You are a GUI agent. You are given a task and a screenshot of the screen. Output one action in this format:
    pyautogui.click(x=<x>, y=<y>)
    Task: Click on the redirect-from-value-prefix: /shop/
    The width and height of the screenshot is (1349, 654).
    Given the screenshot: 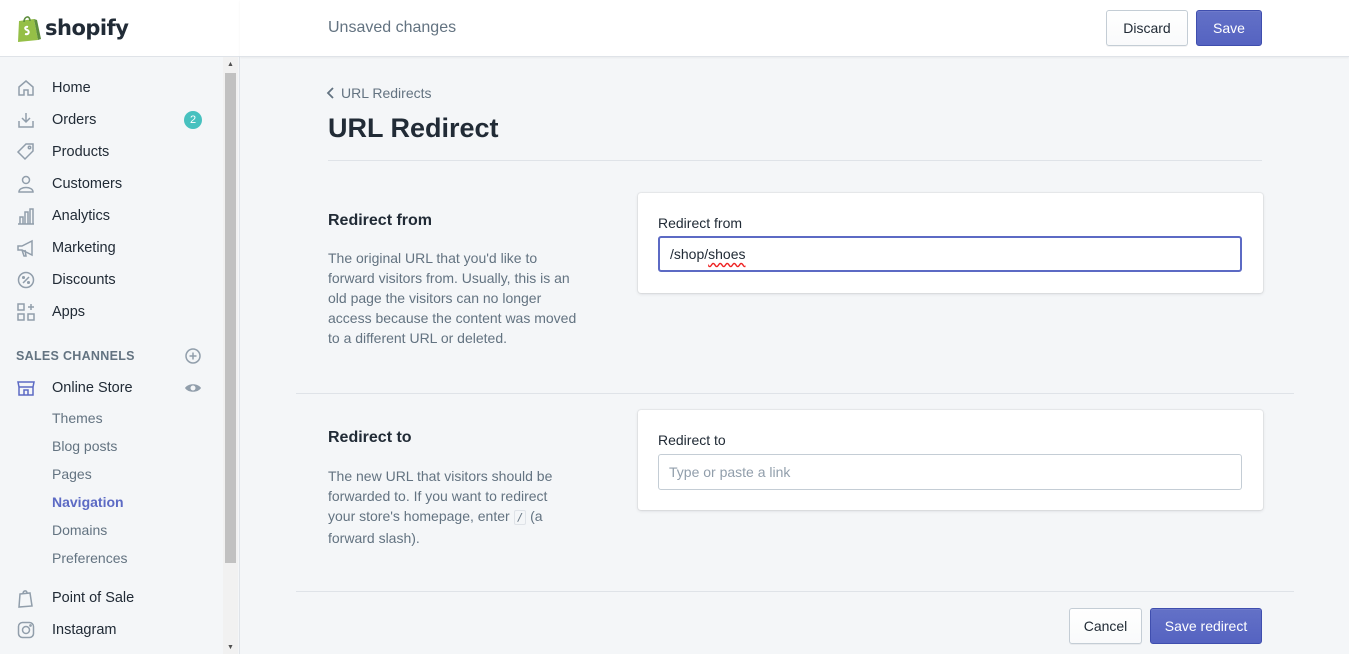 What is the action you would take?
    pyautogui.click(x=689, y=254)
    